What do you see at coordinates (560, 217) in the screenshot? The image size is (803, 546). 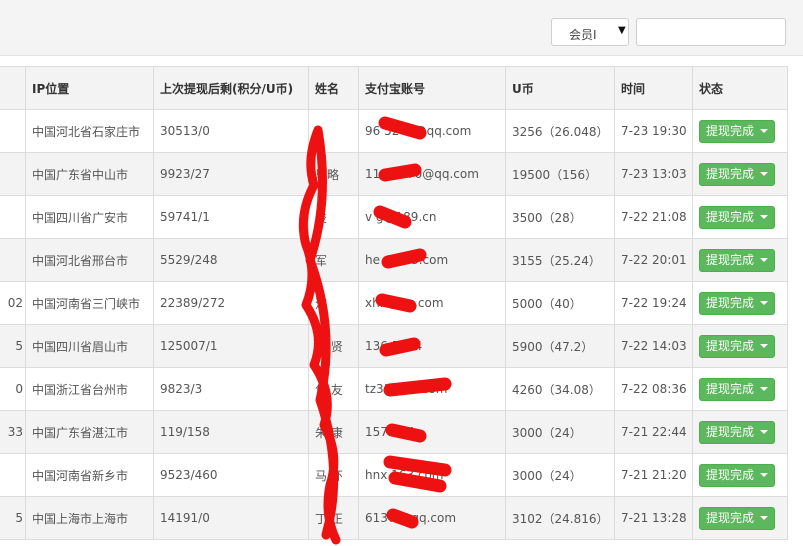 I see `ucoin-amount: 3500（28）` at bounding box center [560, 217].